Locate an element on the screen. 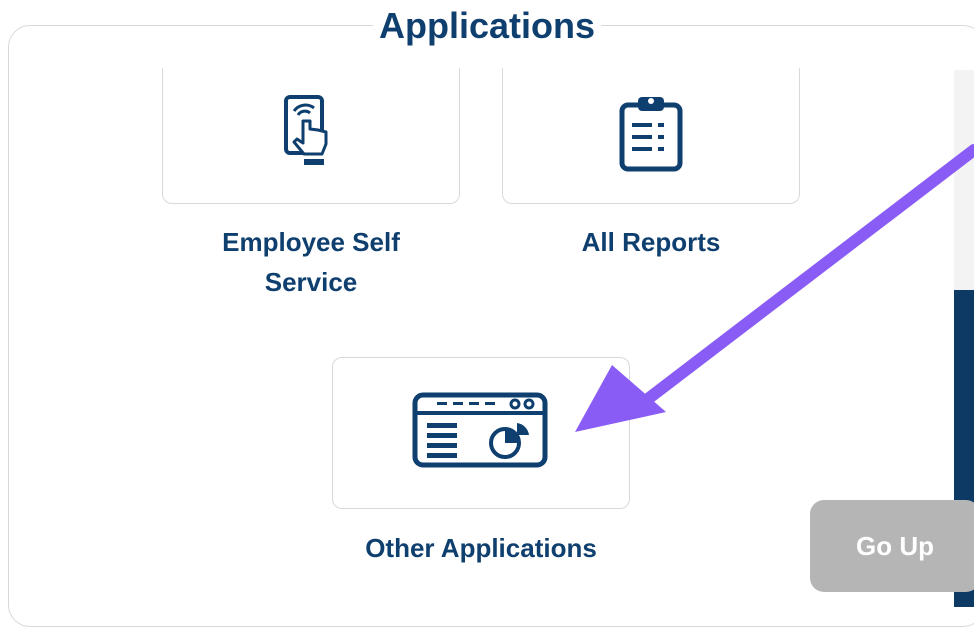 This screenshot has height=627, width=974. employee-self-service-label: Employee Self Service is located at coordinates (311, 262).